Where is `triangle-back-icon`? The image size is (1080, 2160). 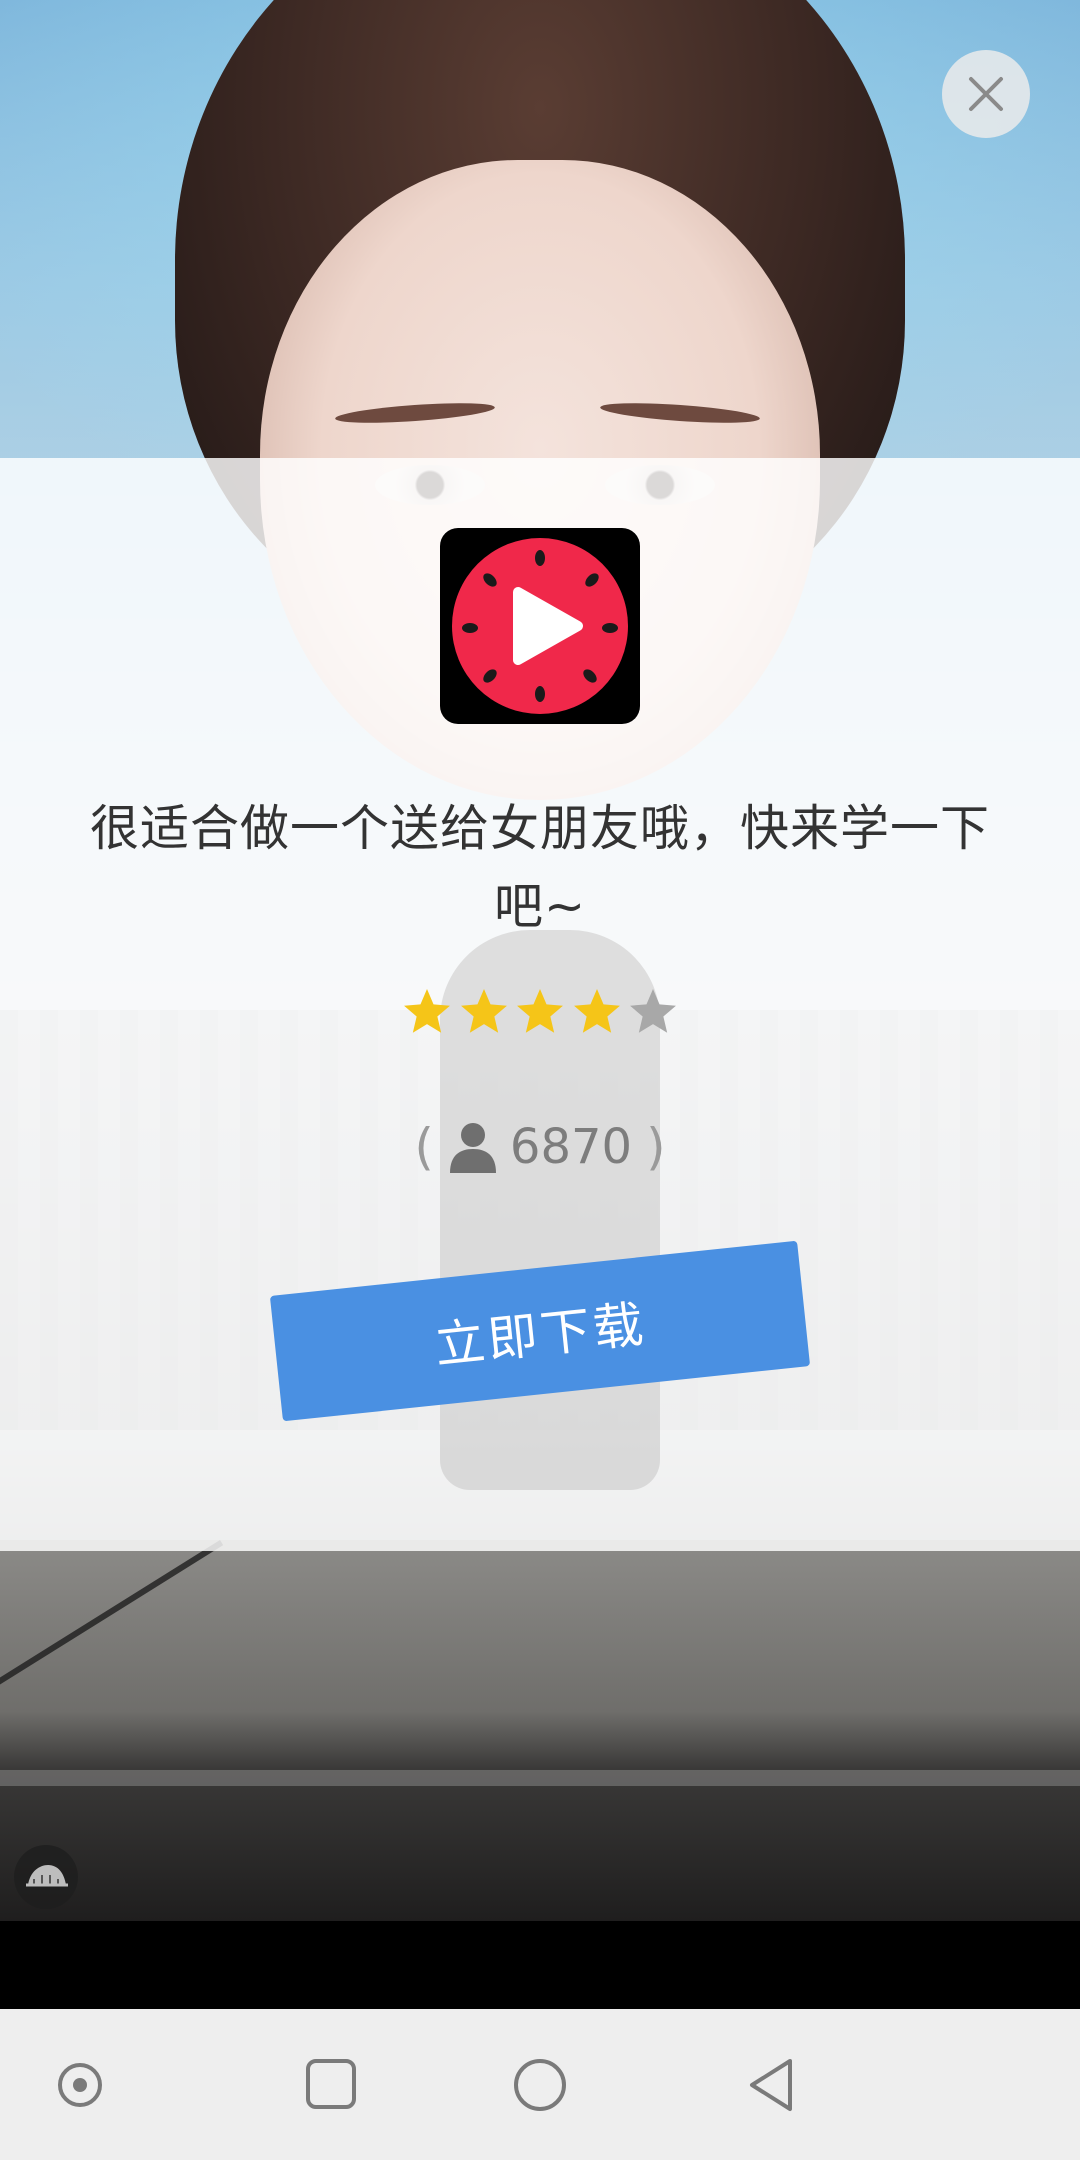 triangle-back-icon is located at coordinates (771, 2085).